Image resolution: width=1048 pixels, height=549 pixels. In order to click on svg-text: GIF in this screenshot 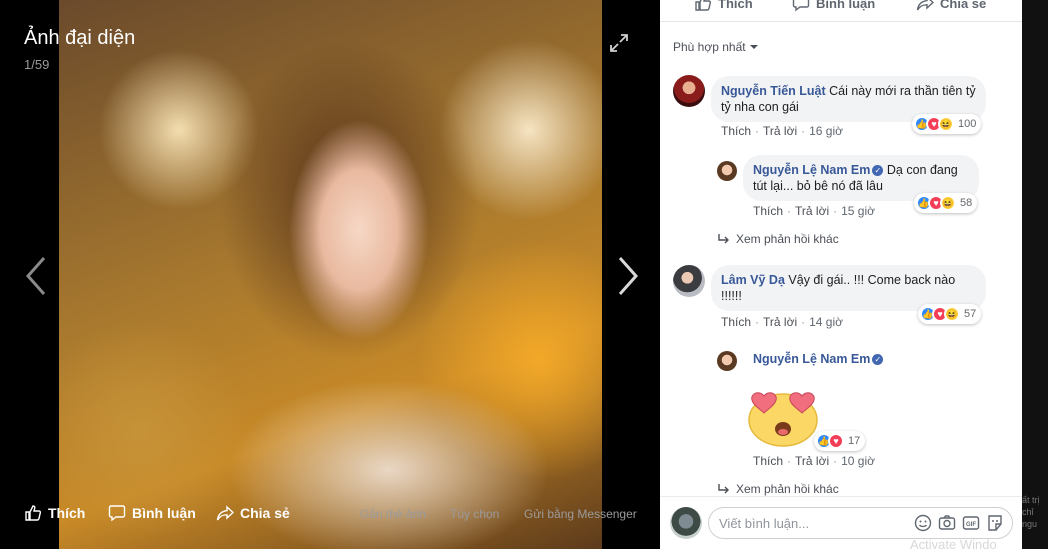, I will do `click(971, 525)`.